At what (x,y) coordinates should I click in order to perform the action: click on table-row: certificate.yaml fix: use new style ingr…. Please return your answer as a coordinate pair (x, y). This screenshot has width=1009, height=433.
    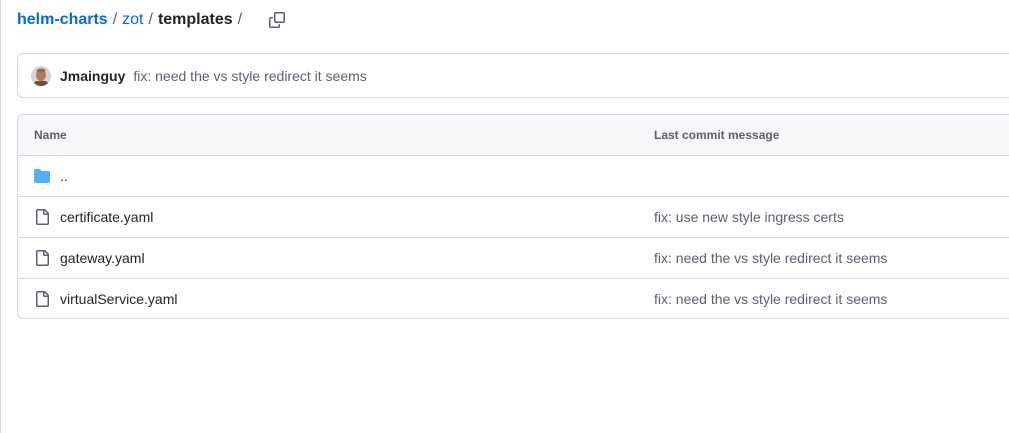
    Looking at the image, I should click on (513, 217).